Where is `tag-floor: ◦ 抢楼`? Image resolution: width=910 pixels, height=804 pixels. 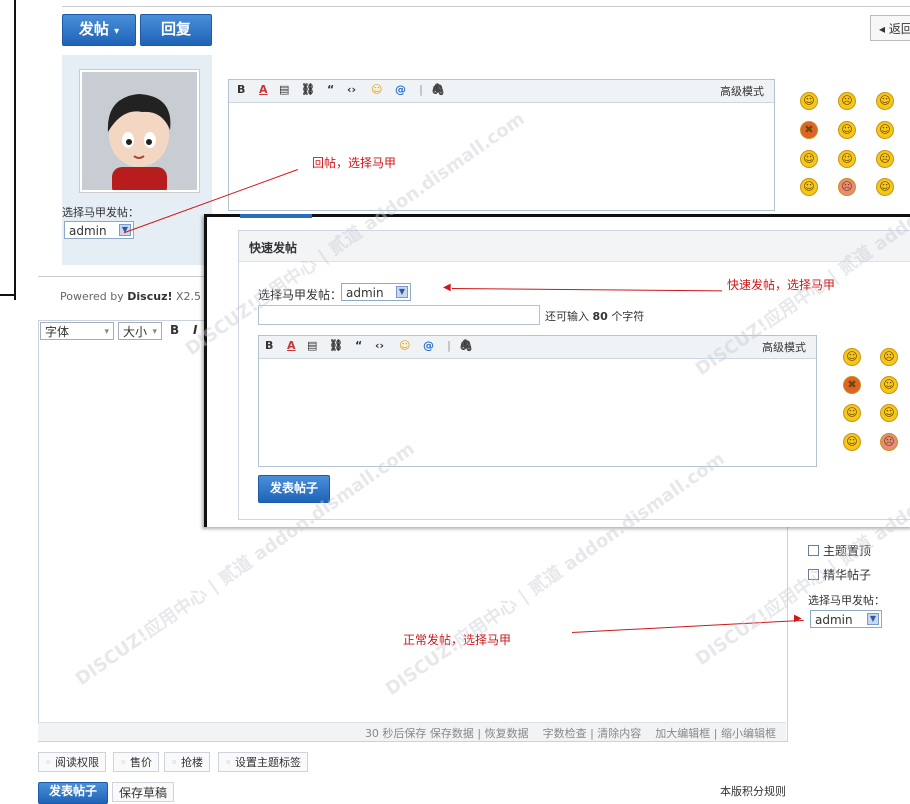
tag-floor: ◦ 抢楼 is located at coordinates (187, 762).